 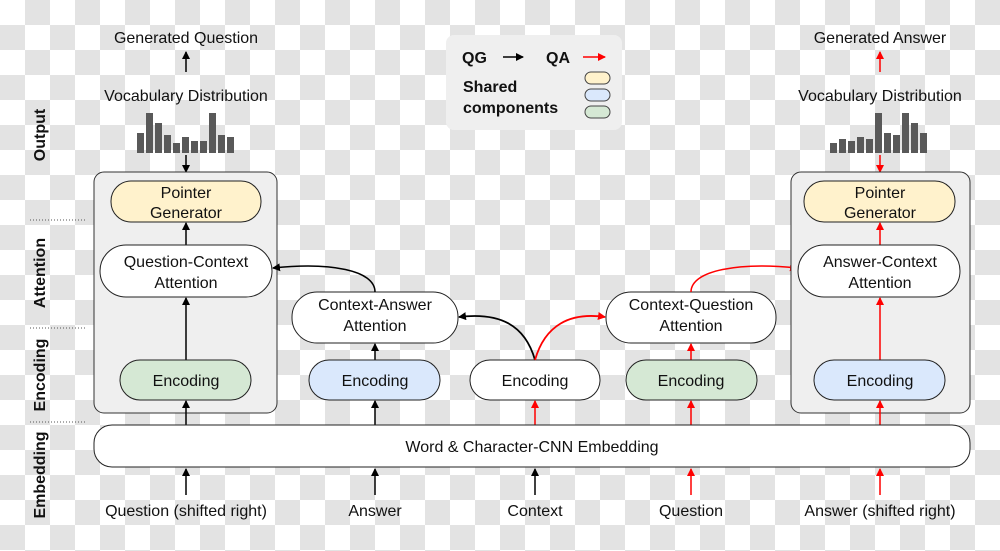 I want to click on qg-pointer-text-2: Generator, so click(x=186, y=213).